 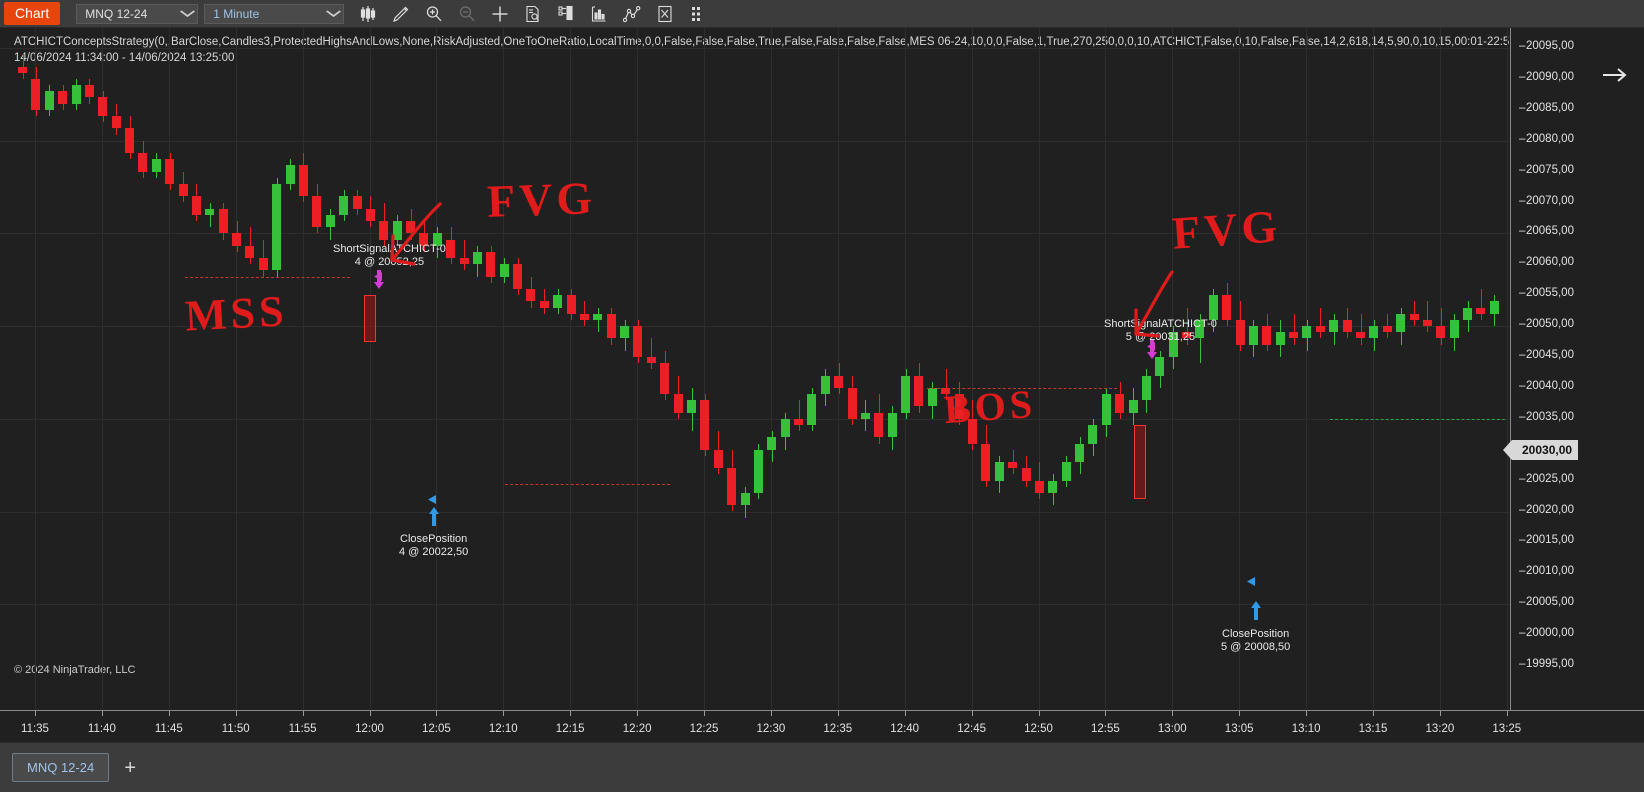 I want to click on properties-icon, so click(x=698, y=14).